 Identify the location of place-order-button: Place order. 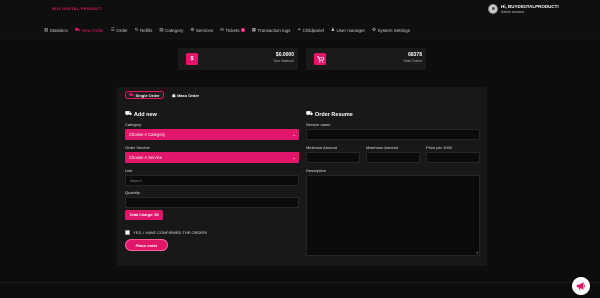
(146, 245).